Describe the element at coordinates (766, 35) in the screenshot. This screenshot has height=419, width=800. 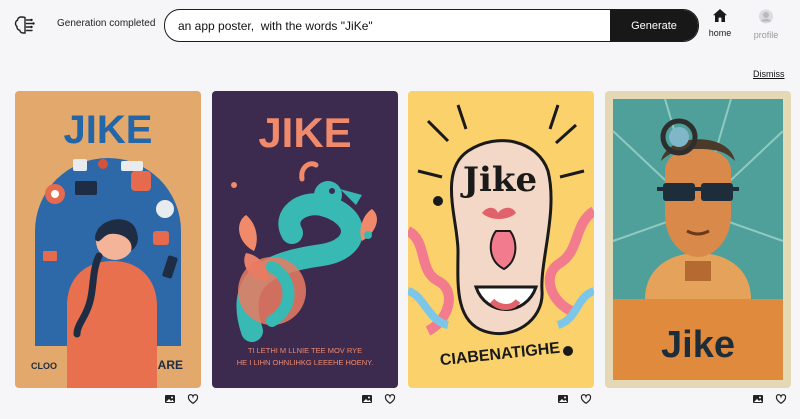
I see `nav-profile-label: profile` at that location.